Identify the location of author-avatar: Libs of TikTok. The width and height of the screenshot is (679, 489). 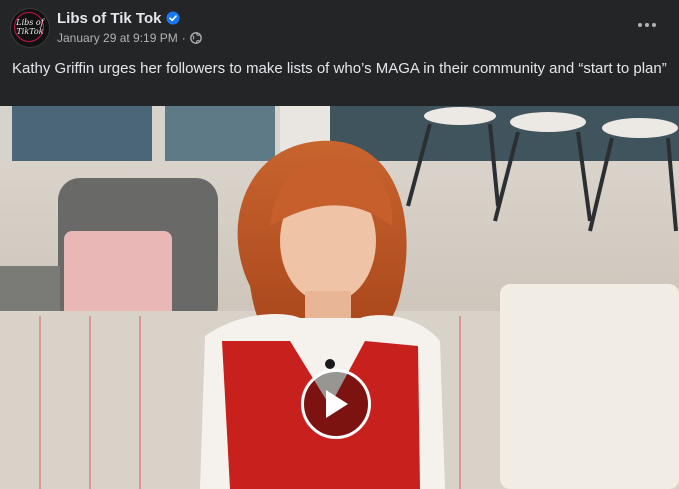
(30, 28).